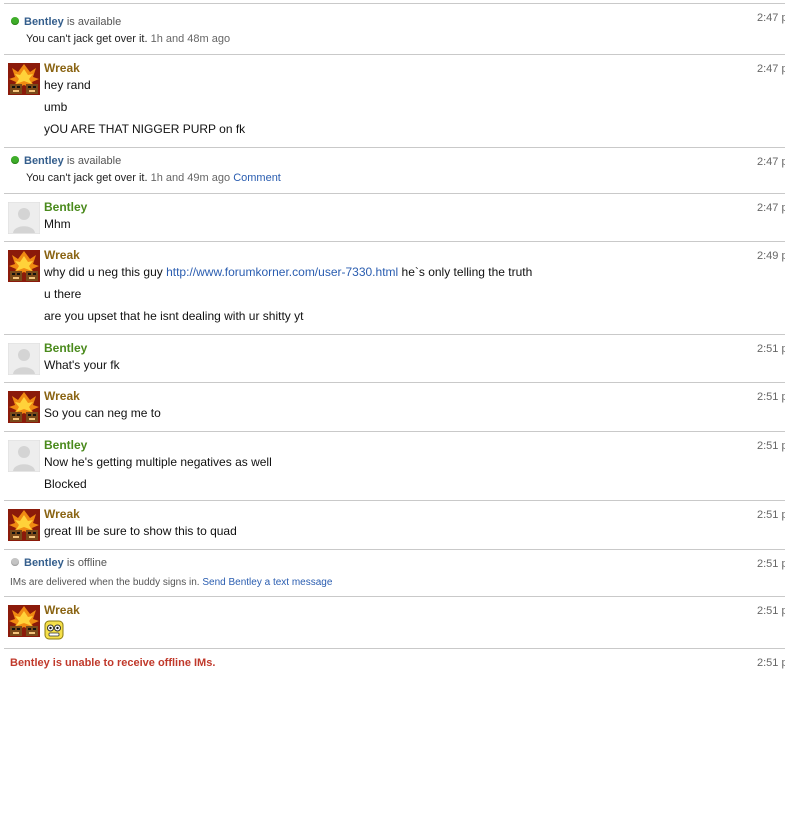 This screenshot has width=785, height=813. What do you see at coordinates (65, 484) in the screenshot?
I see `message-line: Blocked` at bounding box center [65, 484].